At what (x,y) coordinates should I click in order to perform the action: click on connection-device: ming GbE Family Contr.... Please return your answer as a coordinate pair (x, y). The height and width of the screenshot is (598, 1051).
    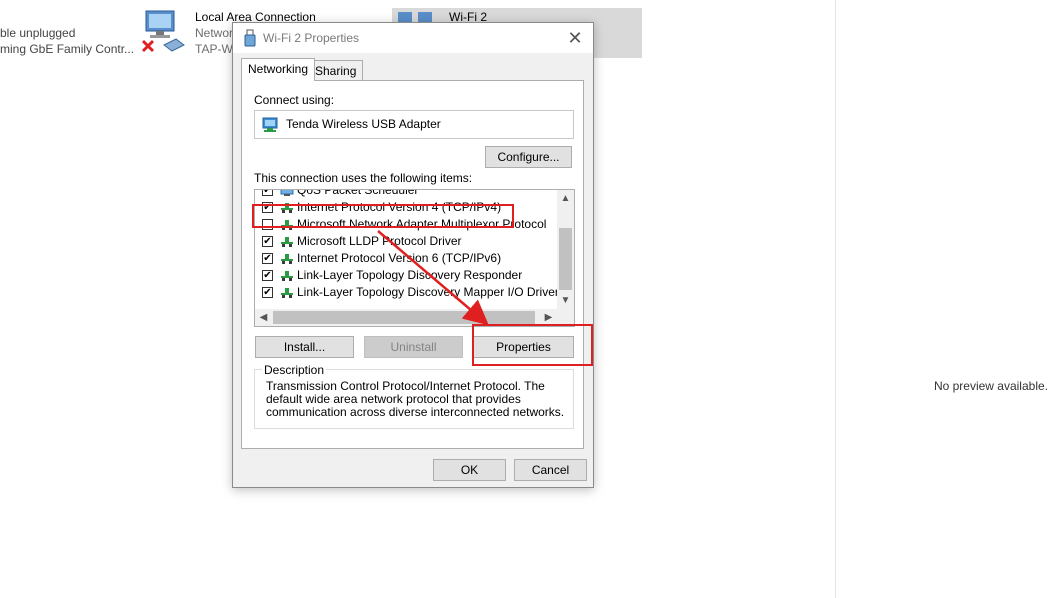
    Looking at the image, I should click on (67, 49).